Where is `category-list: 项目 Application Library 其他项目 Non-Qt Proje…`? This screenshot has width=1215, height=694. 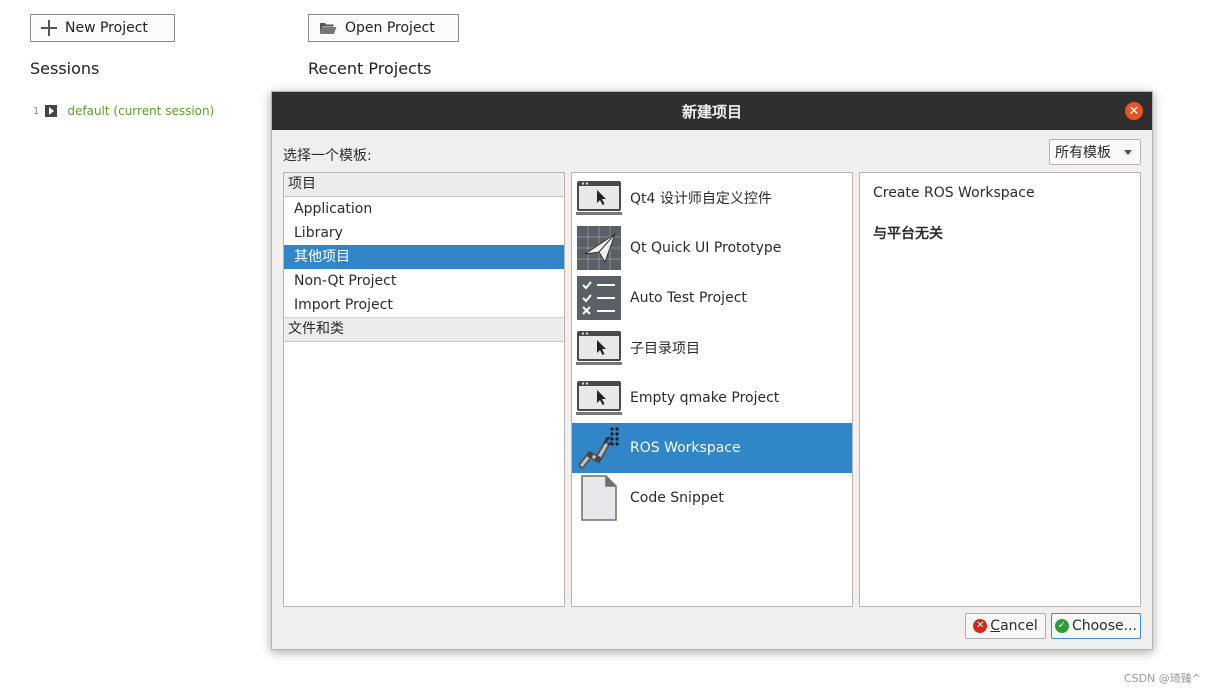 category-list: 项目 Application Library 其他项目 Non-Qt Proje… is located at coordinates (424, 389).